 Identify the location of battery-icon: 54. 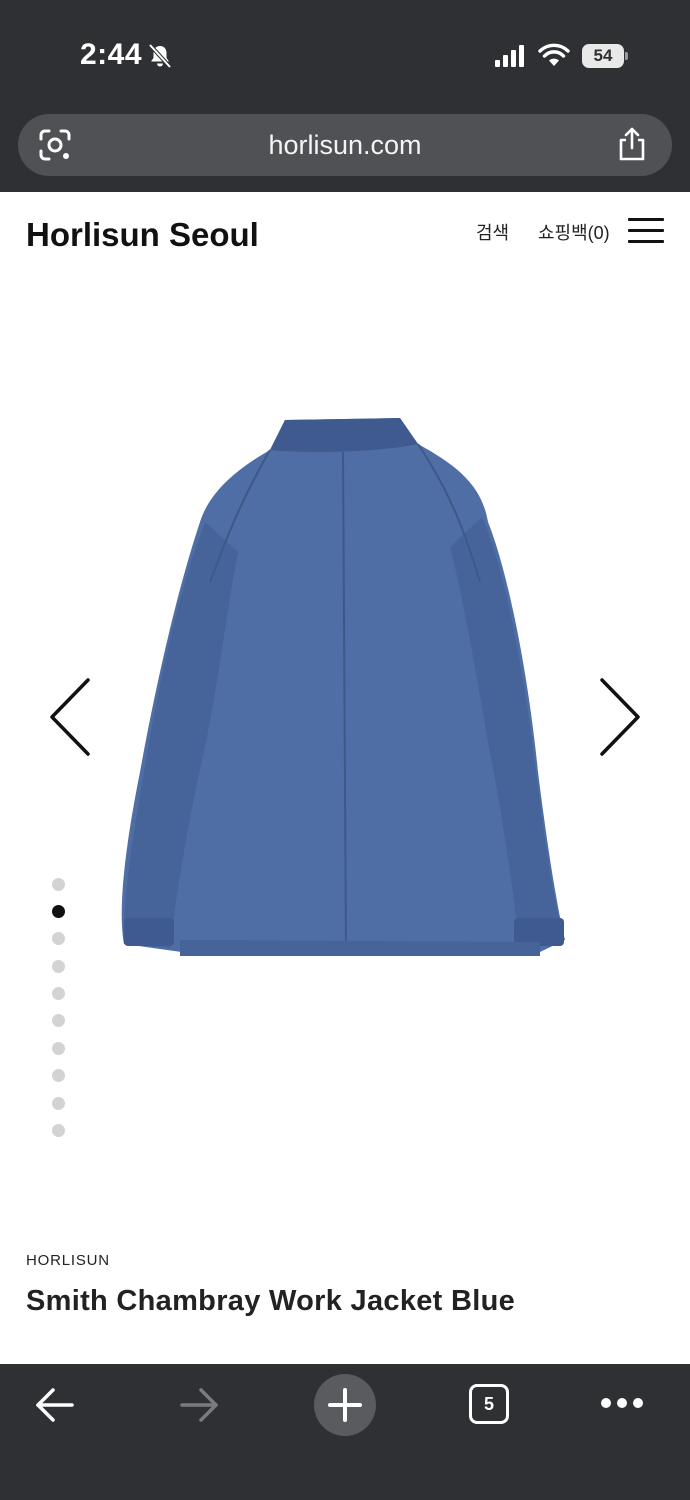
(605, 56).